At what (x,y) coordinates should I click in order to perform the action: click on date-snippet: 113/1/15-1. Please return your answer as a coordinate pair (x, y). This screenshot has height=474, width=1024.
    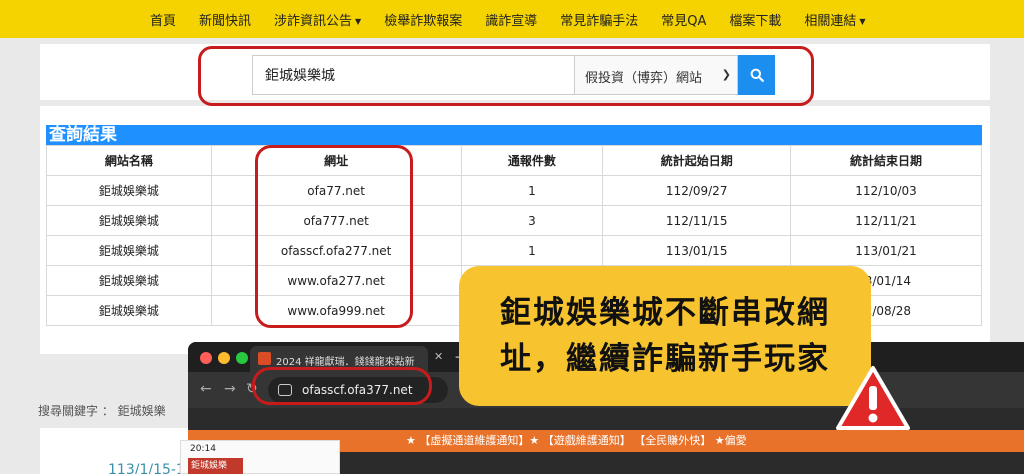
    Looking at the image, I should click on (146, 468).